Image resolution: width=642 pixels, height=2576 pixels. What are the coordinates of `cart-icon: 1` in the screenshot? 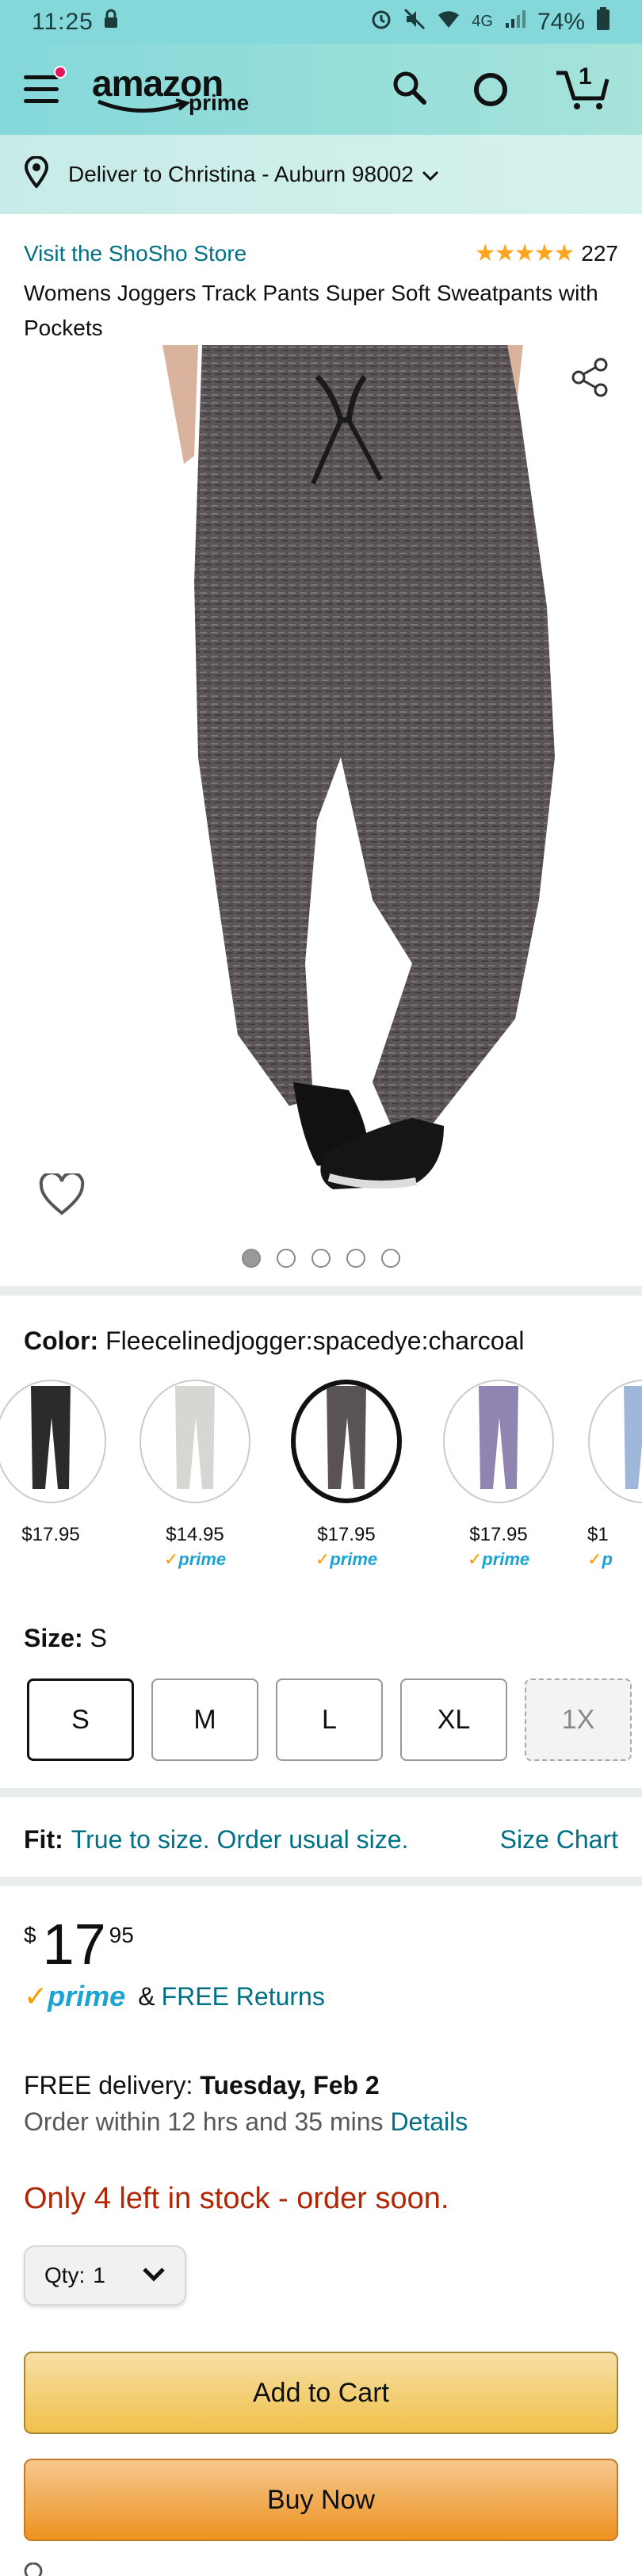 It's located at (582, 87).